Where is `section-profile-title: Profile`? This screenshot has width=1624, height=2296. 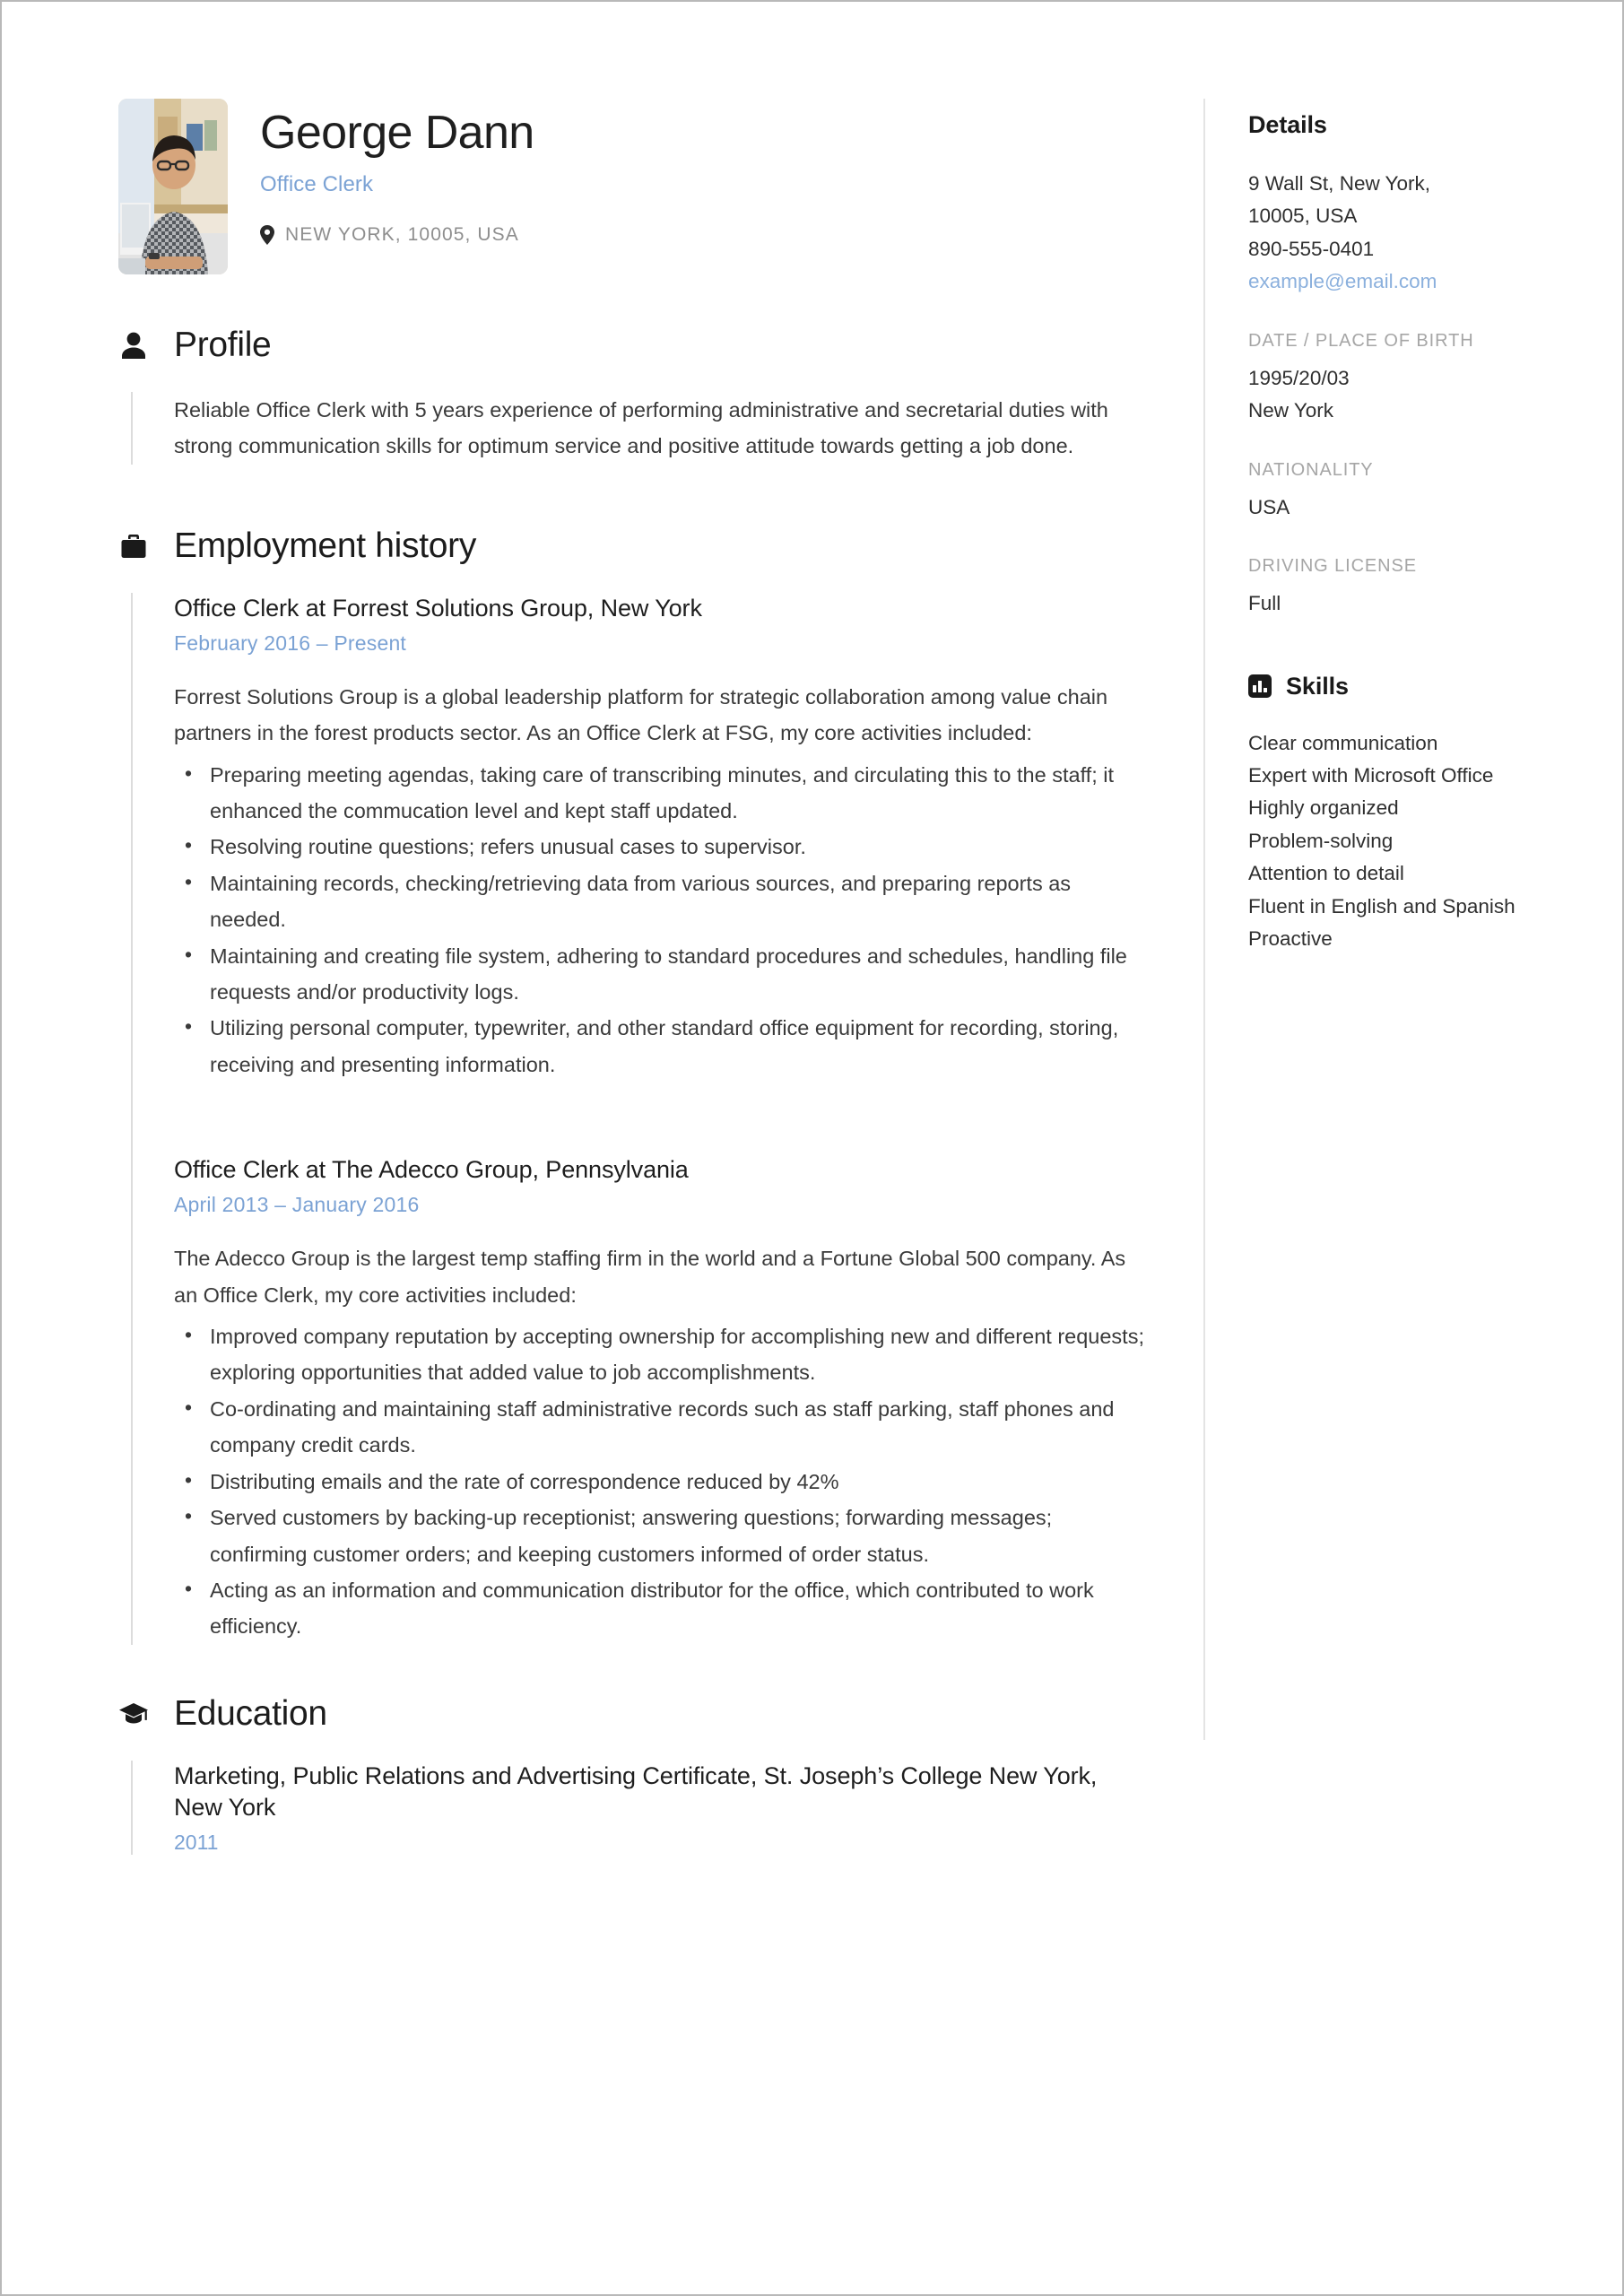
section-profile-title: Profile is located at coordinates (223, 345).